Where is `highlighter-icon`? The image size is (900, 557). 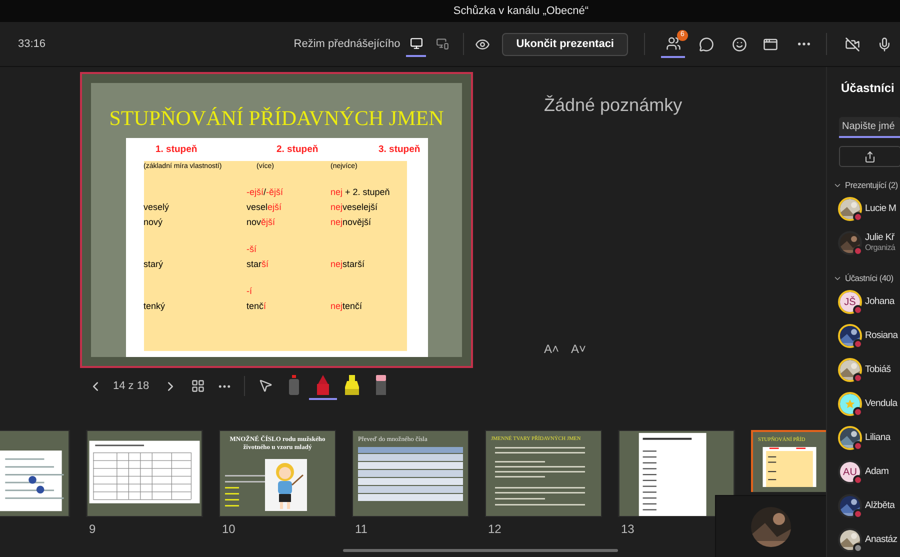
highlighter-icon is located at coordinates (352, 385).